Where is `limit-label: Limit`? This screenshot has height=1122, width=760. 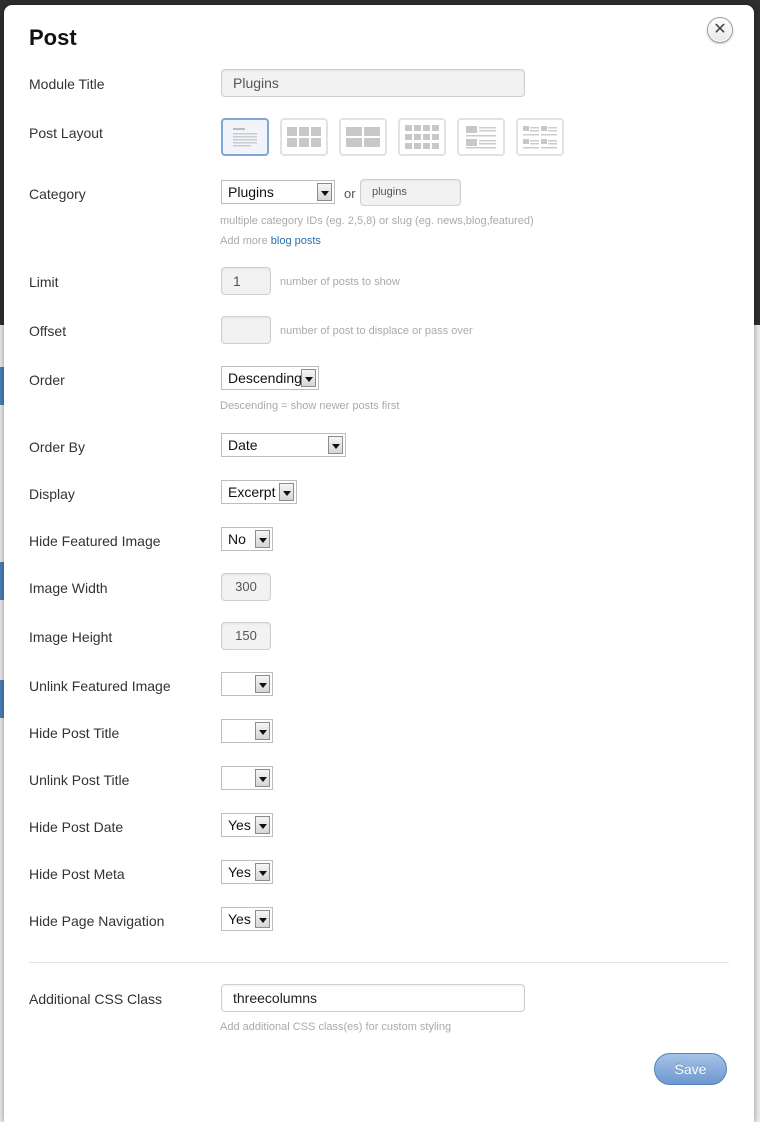
limit-label: Limit is located at coordinates (44, 282).